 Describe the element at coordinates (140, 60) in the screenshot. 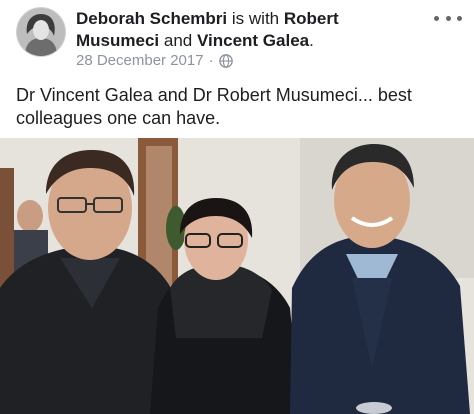

I see `post-date: 28 December 2017` at that location.